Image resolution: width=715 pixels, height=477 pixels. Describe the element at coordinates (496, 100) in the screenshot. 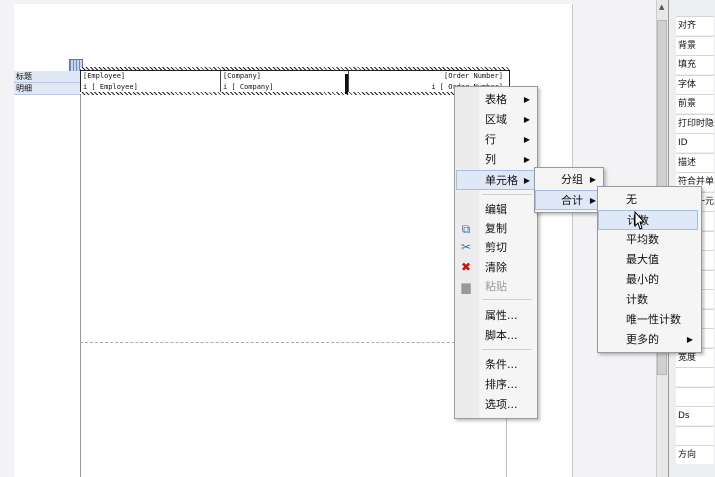

I see `menu-item-table: 表格 ▶` at that location.